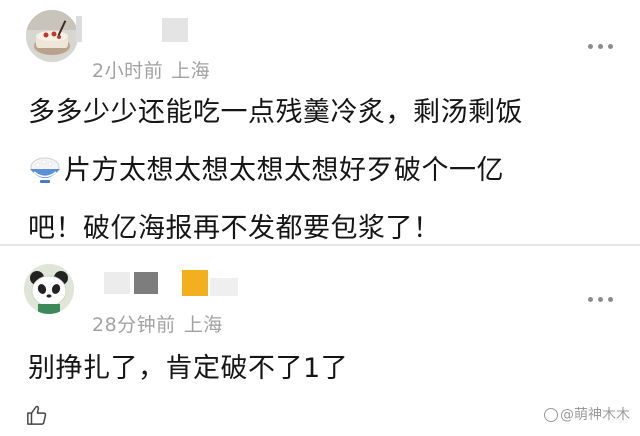 The width and height of the screenshot is (640, 436). Describe the element at coordinates (37, 415) in the screenshot. I see `thumbs-up-icon` at that location.